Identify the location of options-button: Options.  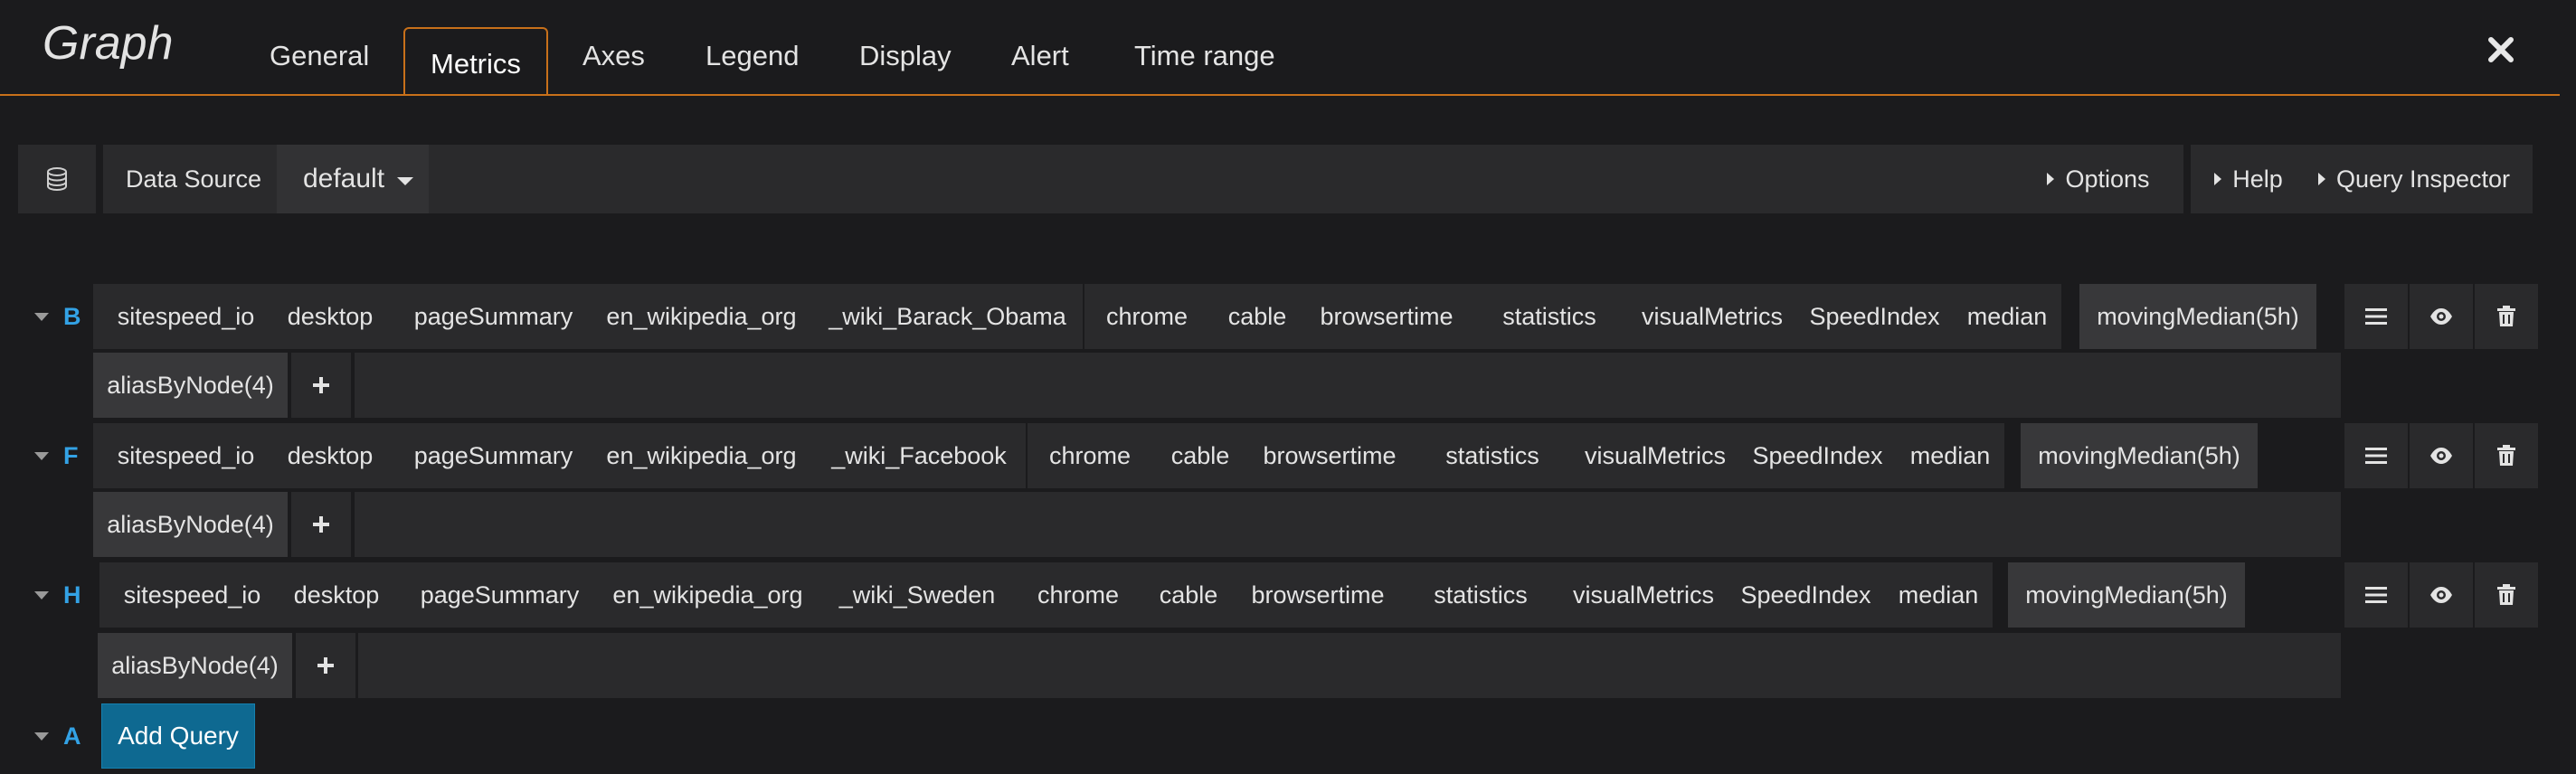
(2098, 179).